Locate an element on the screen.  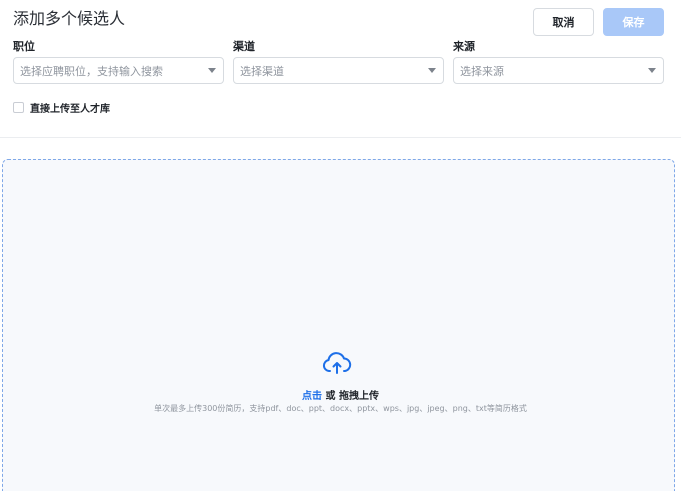
source-label: 来源 is located at coordinates (464, 46).